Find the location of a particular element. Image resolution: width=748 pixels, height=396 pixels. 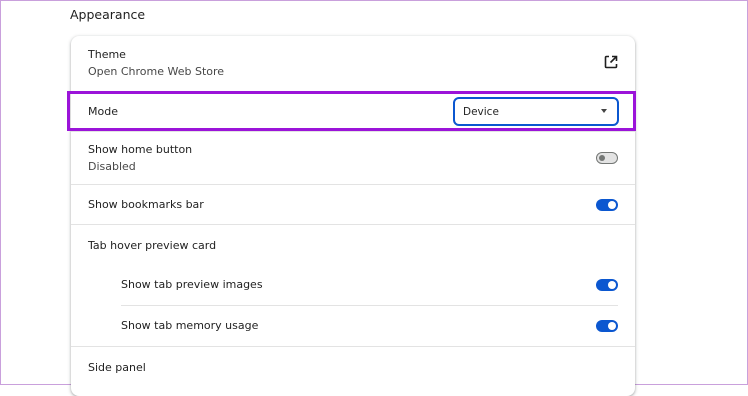

mode-row: Mode Device is located at coordinates (353, 111).